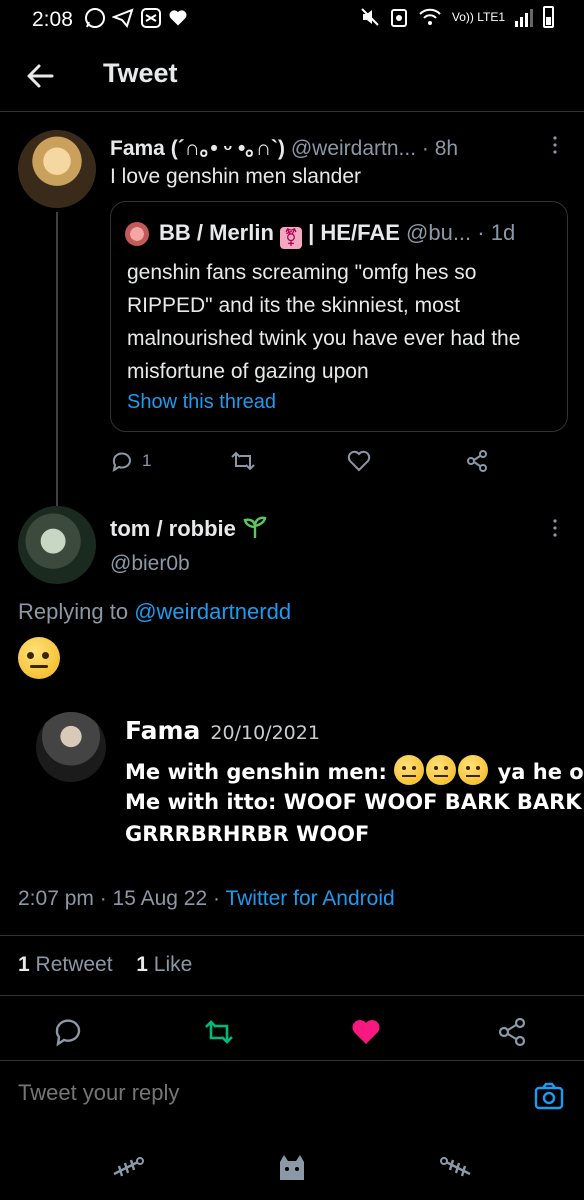 This screenshot has height=1200, width=584. I want to click on tweet-text: I love genshin men slander, so click(235, 176).